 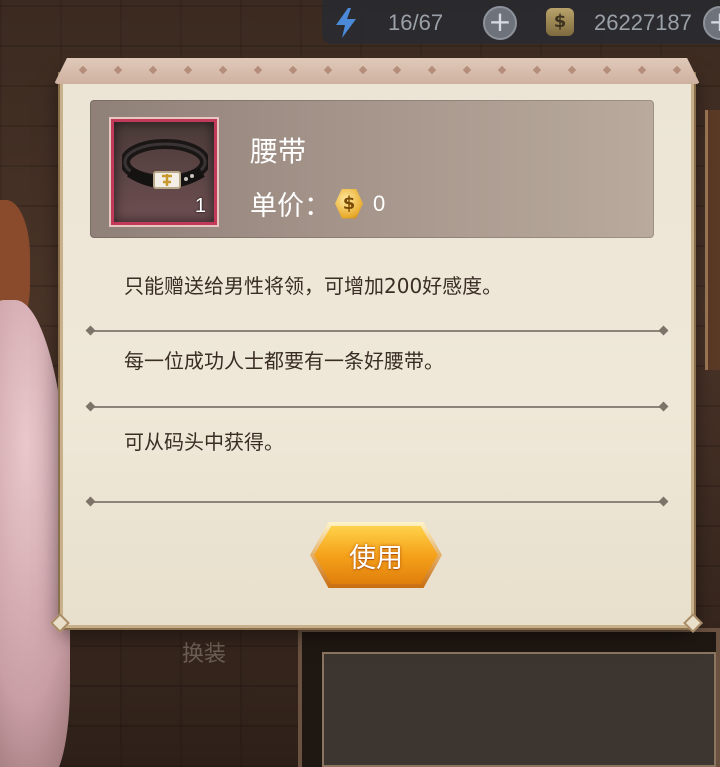 I want to click on energy-count: 16/67, so click(x=416, y=22).